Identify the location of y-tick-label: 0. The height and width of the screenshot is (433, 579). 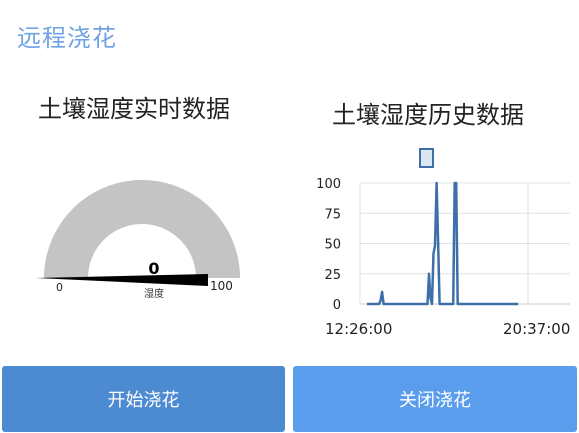
(337, 305).